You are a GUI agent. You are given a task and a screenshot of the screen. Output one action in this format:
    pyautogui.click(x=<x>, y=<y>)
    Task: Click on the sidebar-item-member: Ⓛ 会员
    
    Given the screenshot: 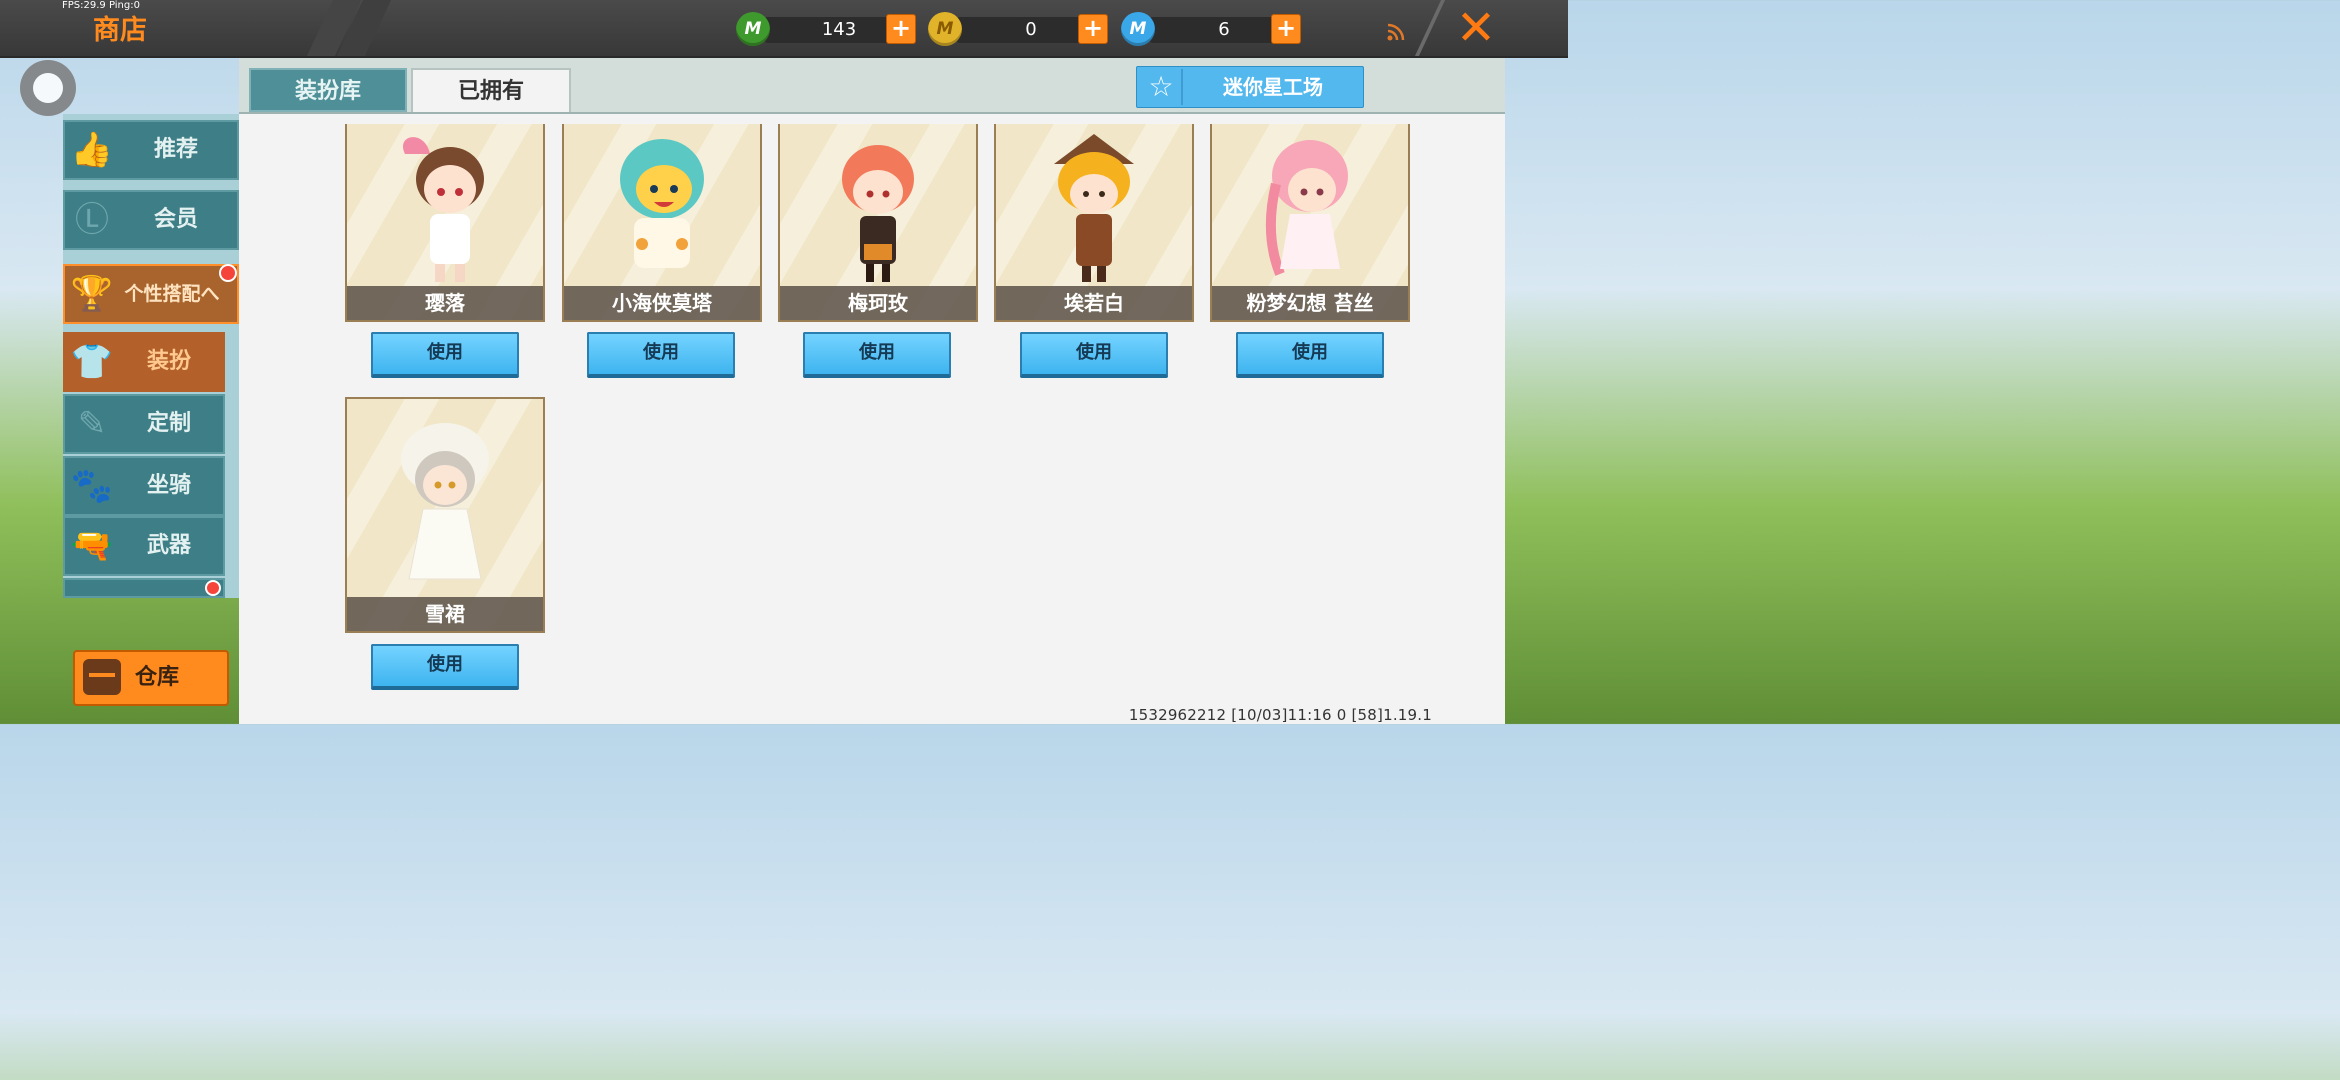 What is the action you would take?
    pyautogui.click(x=151, y=220)
    